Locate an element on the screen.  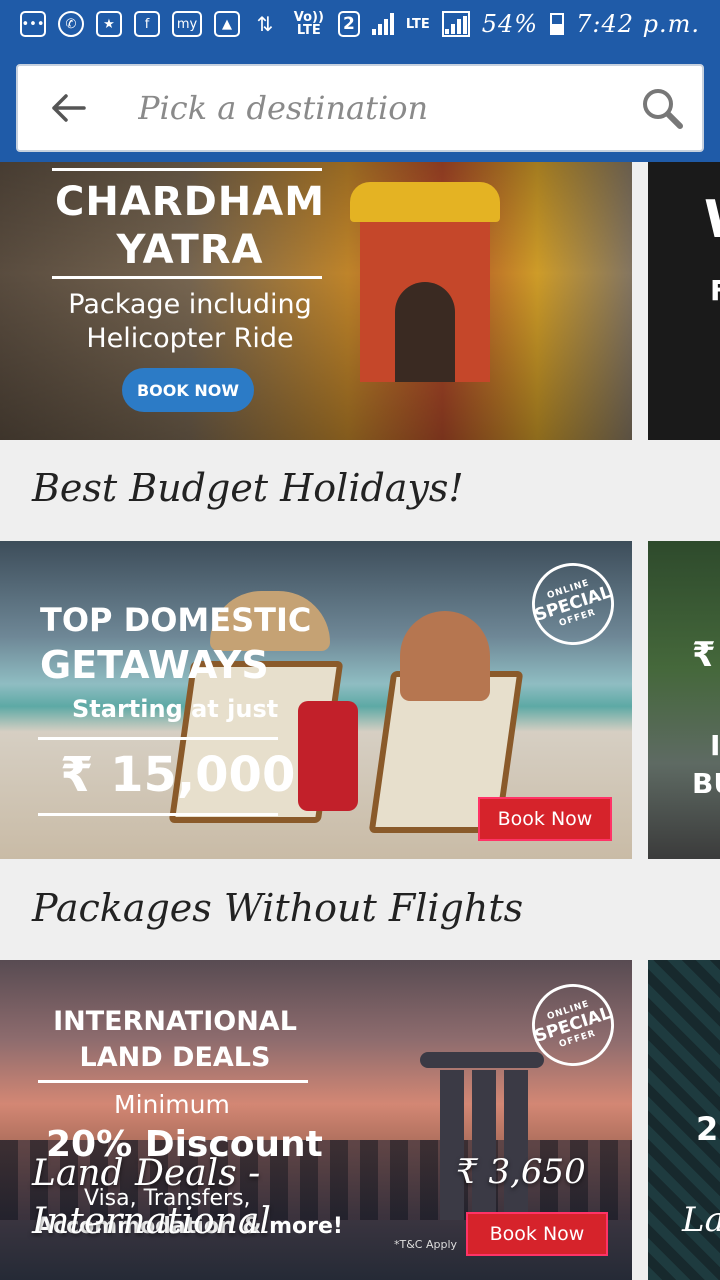
peek-text: 2 is located at coordinates (707, 1129).